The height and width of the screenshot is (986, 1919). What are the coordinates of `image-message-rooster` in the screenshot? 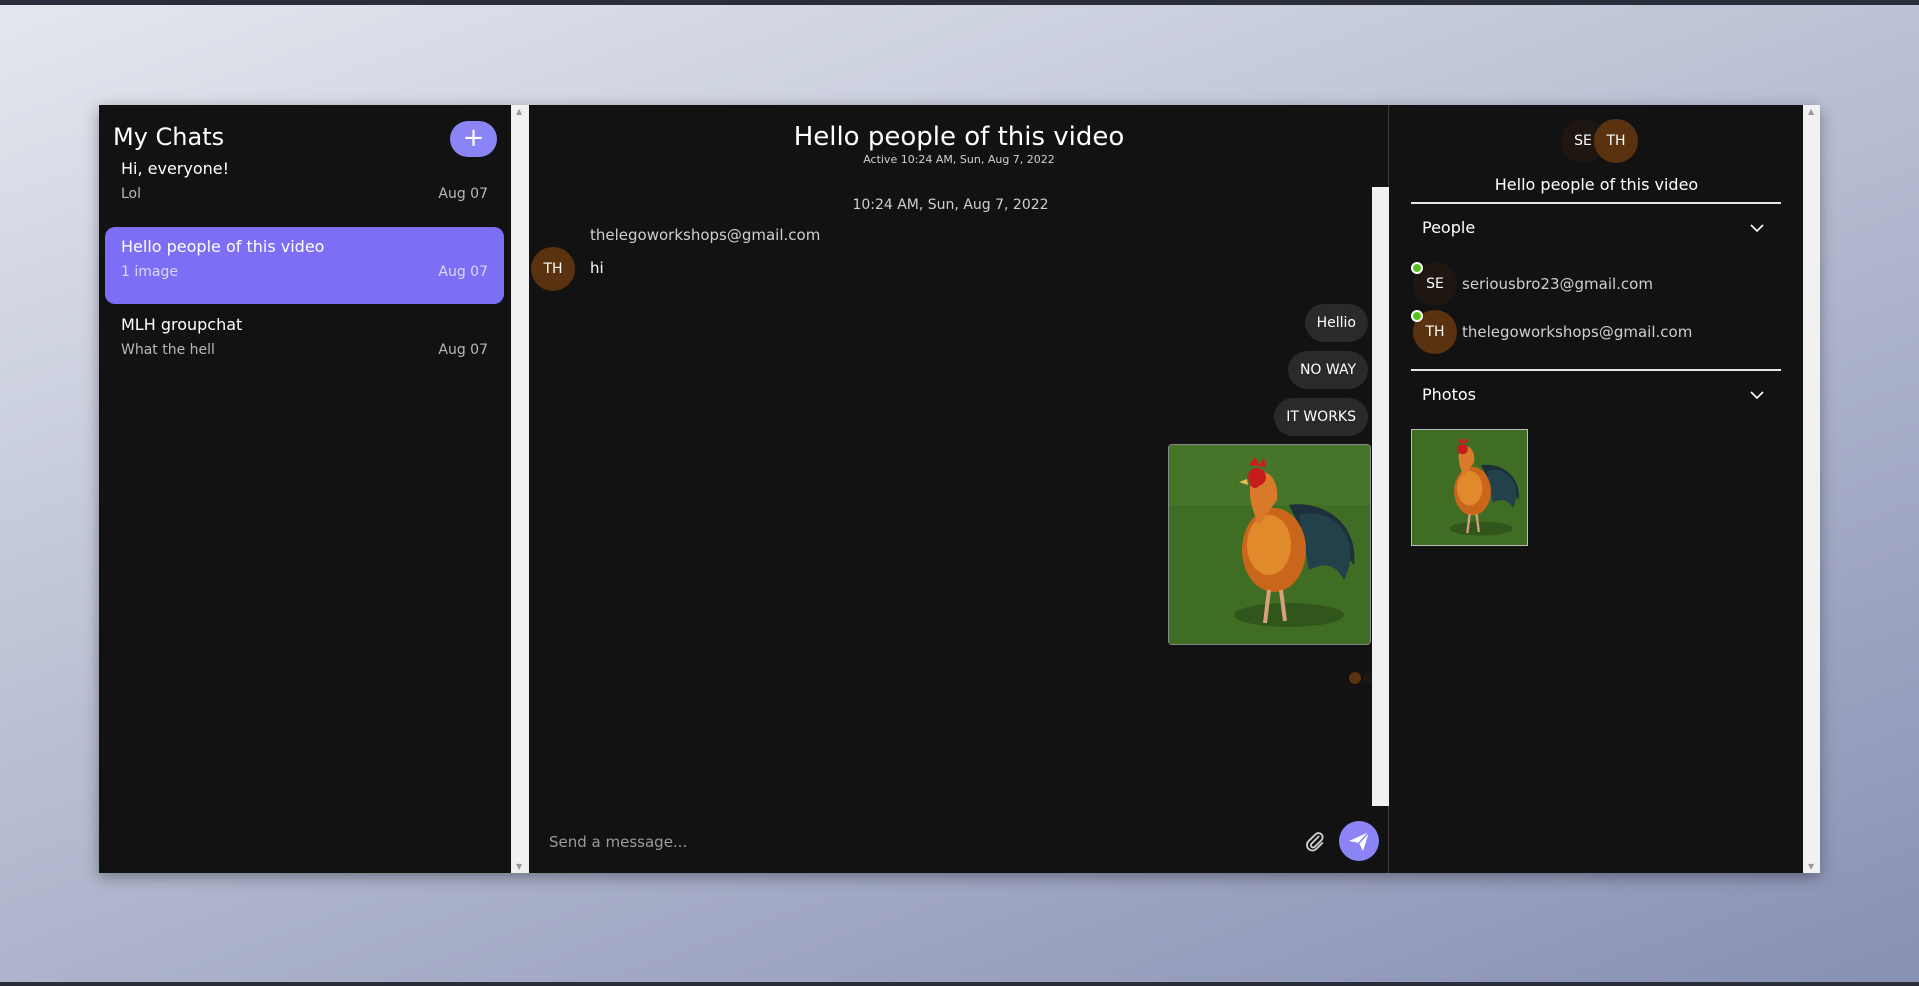 It's located at (1269, 544).